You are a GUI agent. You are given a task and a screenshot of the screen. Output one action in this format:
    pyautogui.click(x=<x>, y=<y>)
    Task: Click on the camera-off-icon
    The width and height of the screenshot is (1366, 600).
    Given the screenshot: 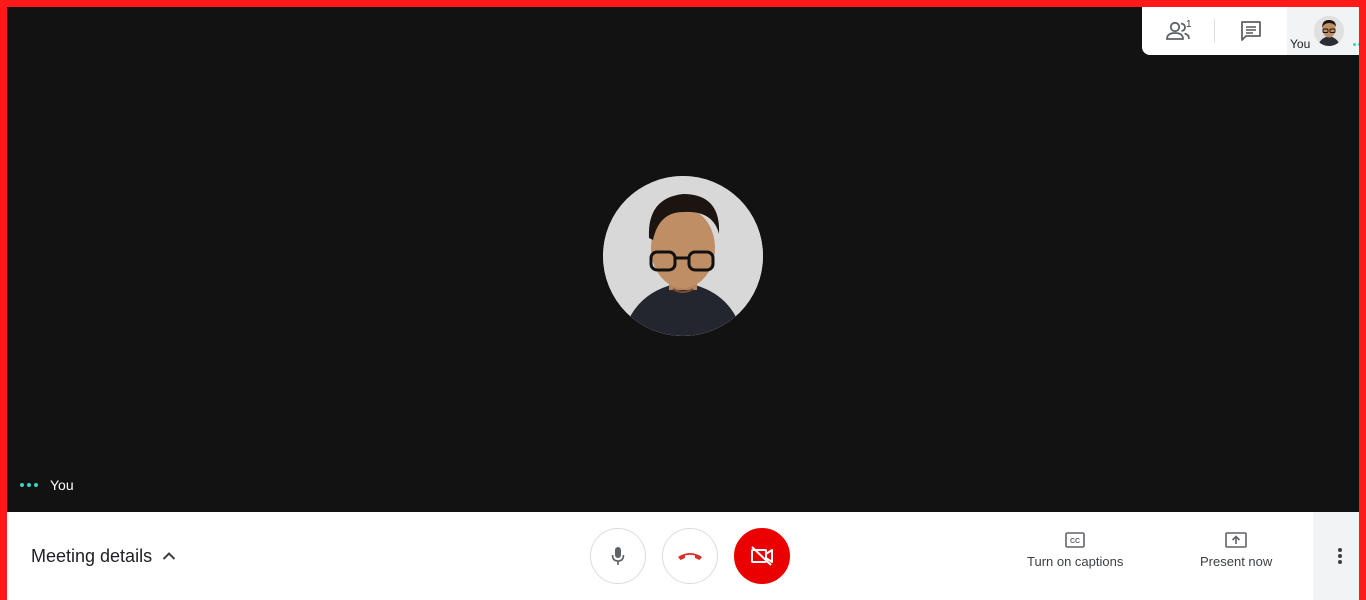 What is the action you would take?
    pyautogui.click(x=762, y=556)
    